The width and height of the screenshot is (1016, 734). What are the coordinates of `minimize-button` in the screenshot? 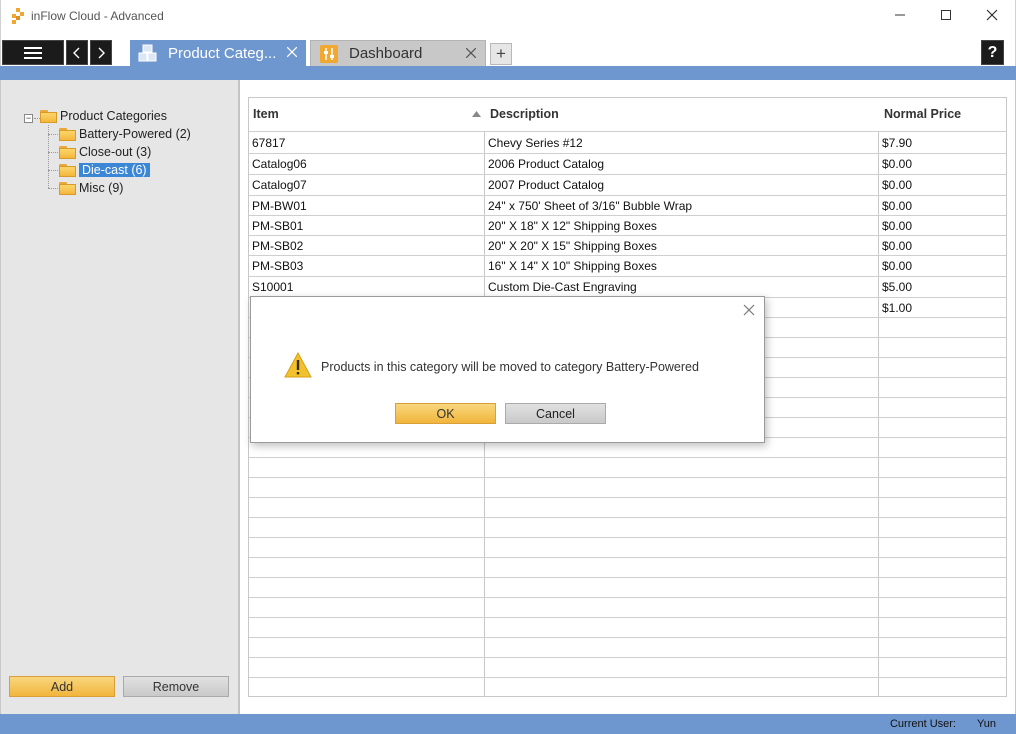 It's located at (900, 15).